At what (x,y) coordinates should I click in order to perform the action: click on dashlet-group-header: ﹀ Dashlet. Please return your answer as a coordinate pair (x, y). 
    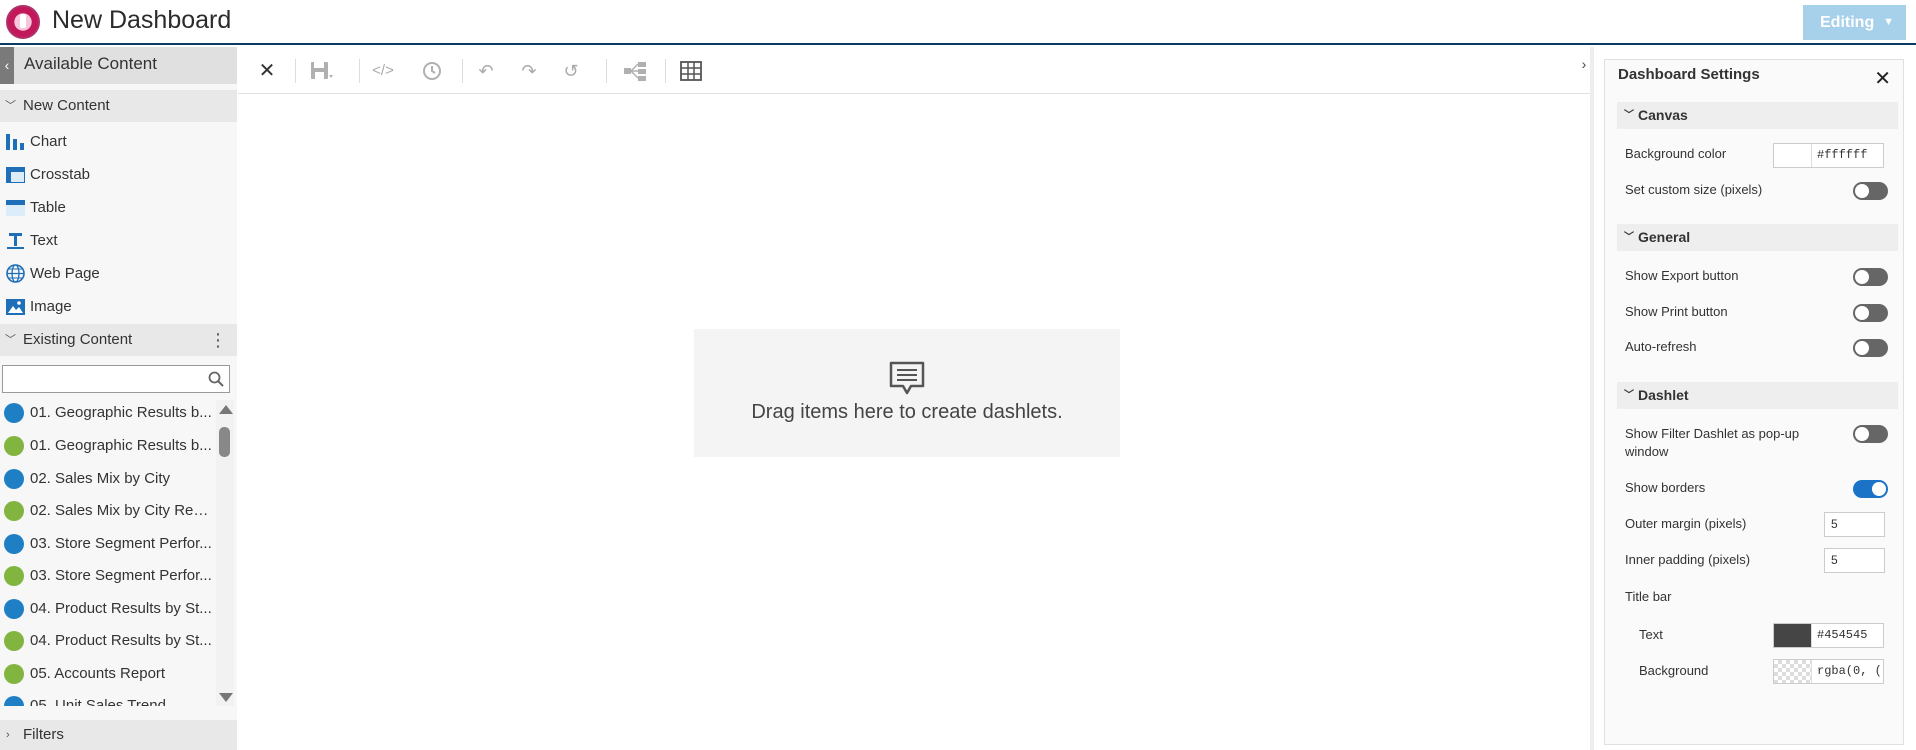
    Looking at the image, I should click on (1757, 395).